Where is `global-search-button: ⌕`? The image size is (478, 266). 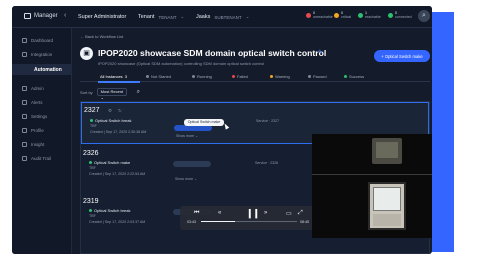 global-search-button: ⌕ is located at coordinates (424, 16).